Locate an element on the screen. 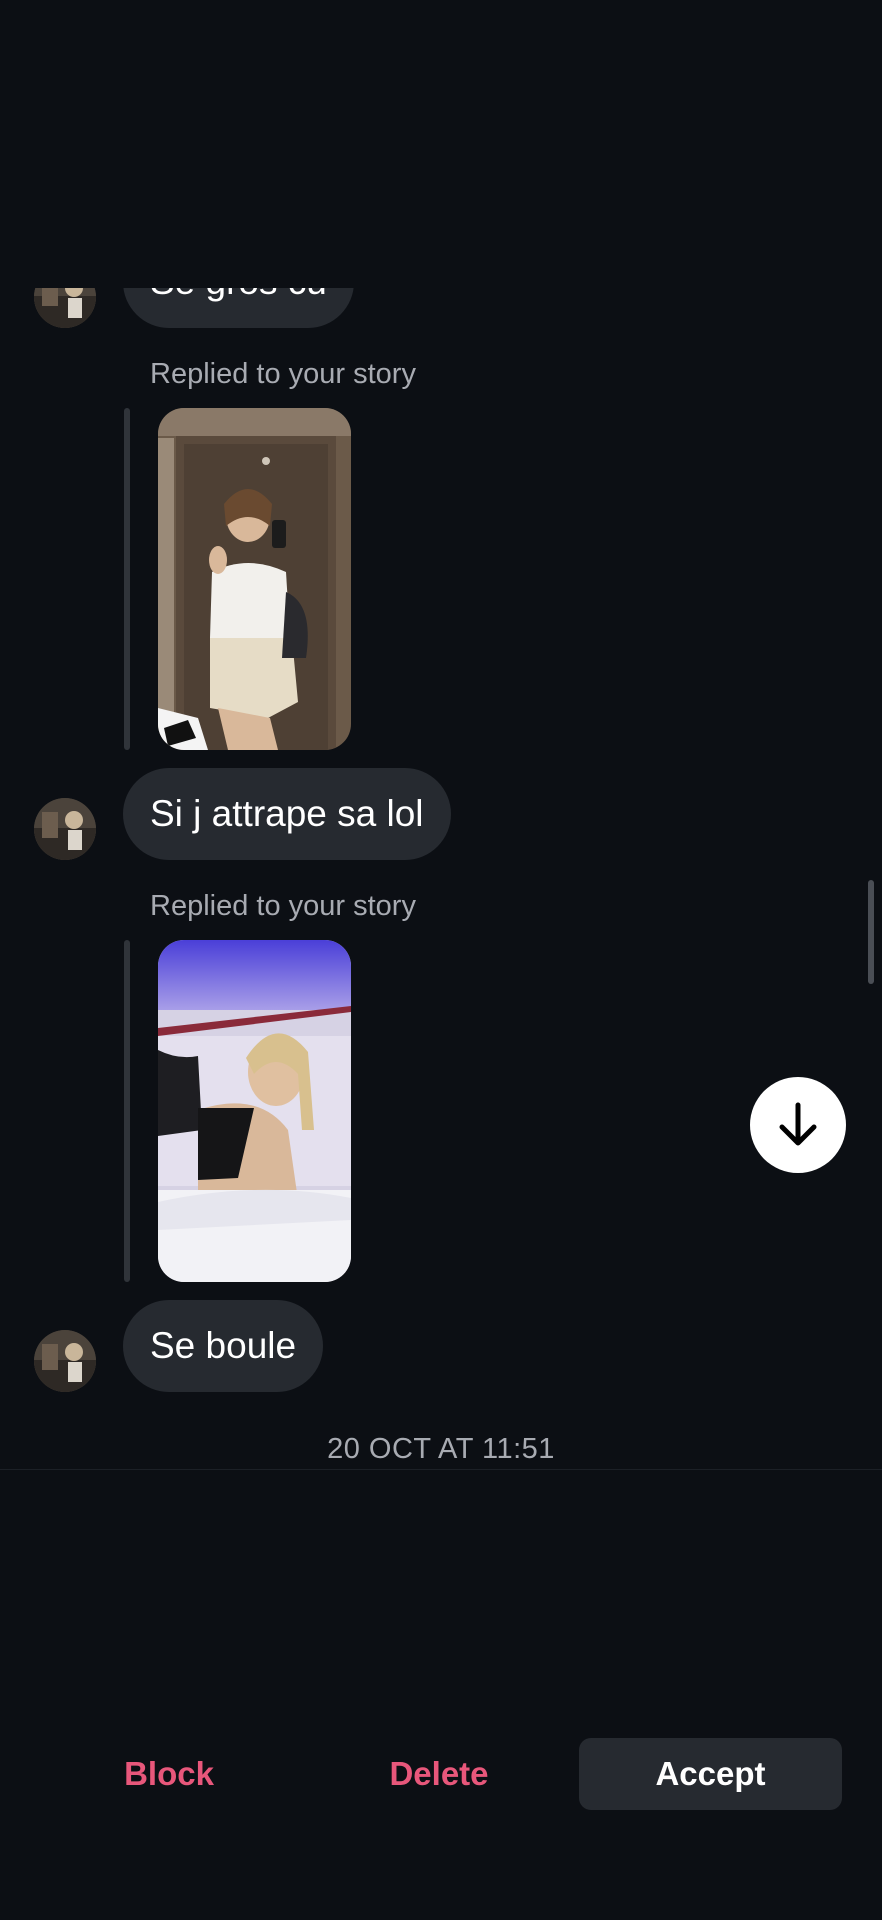 This screenshot has width=882, height=1920. message-text: Se boule is located at coordinates (223, 1345).